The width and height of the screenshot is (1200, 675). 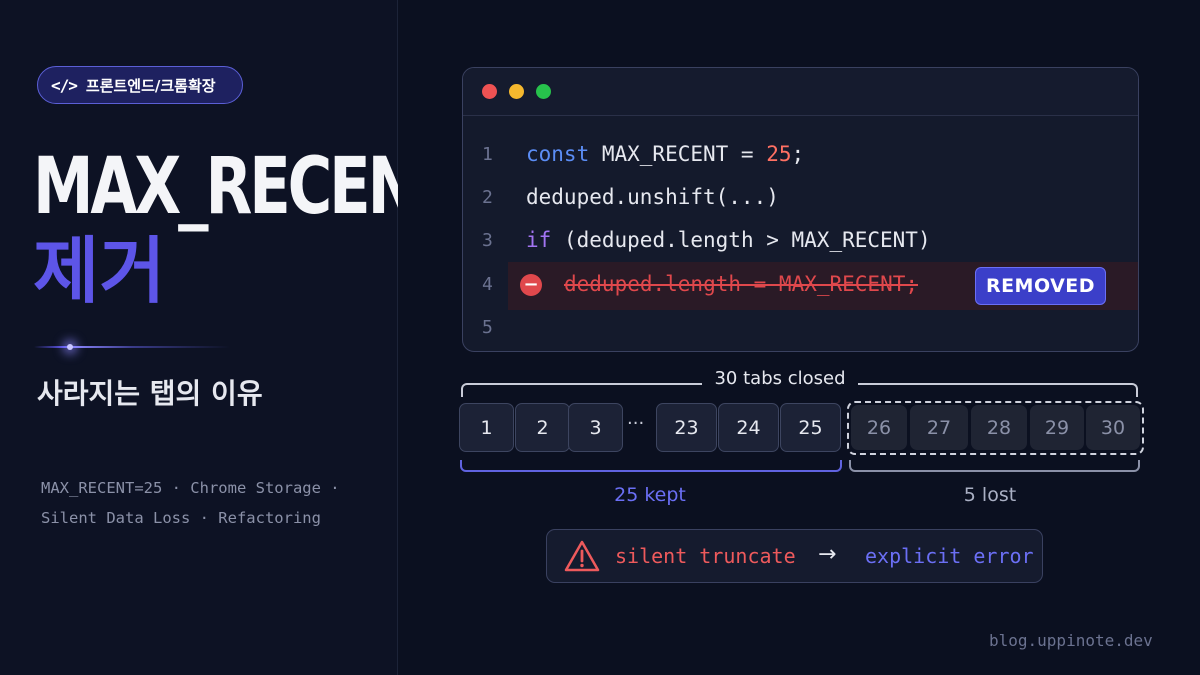 I want to click on callout-from: silent truncate, so click(x=705, y=556).